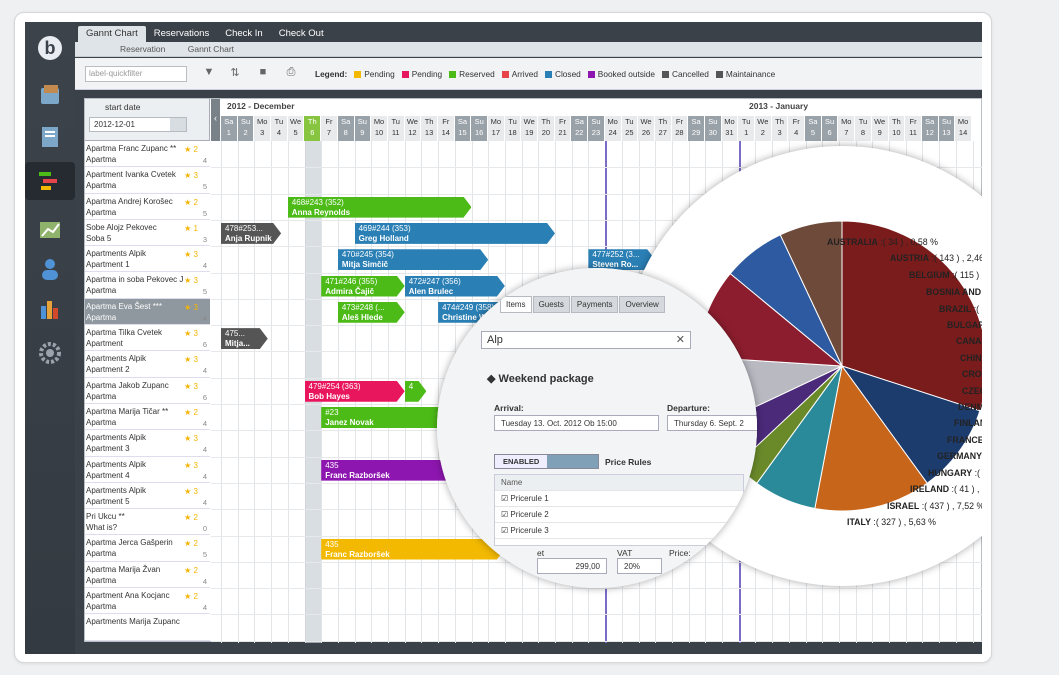 The image size is (1059, 675). I want to click on month-label: 2013 - January, so click(779, 106).